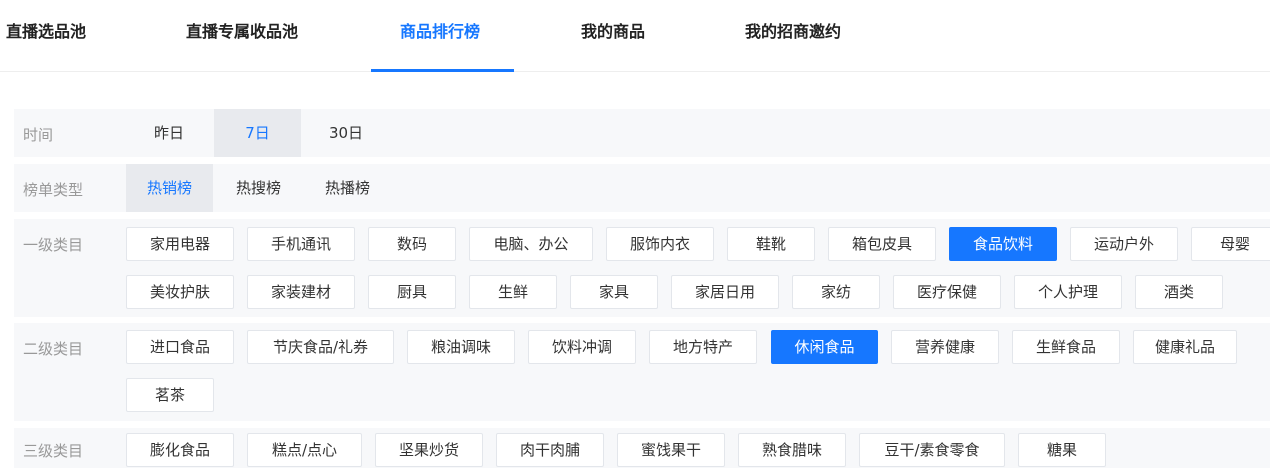 This screenshot has height=468, width=1270. What do you see at coordinates (1230, 244) in the screenshot?
I see `level1-chip: 母婴` at bounding box center [1230, 244].